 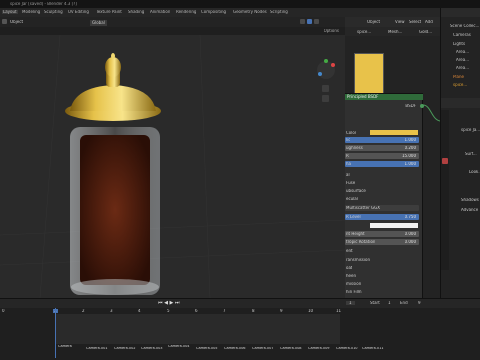 What do you see at coordinates (16, 22) in the screenshot?
I see `mode-select: Object` at bounding box center [16, 22].